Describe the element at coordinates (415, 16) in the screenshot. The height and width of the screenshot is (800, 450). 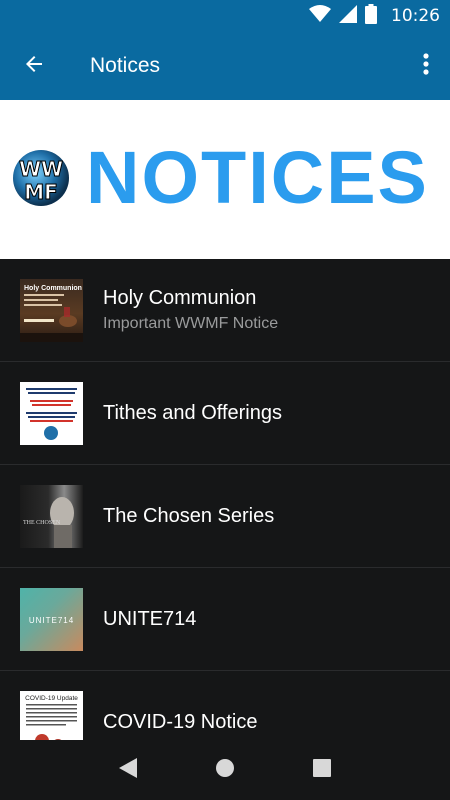
I see `status-time: 10:26` at that location.